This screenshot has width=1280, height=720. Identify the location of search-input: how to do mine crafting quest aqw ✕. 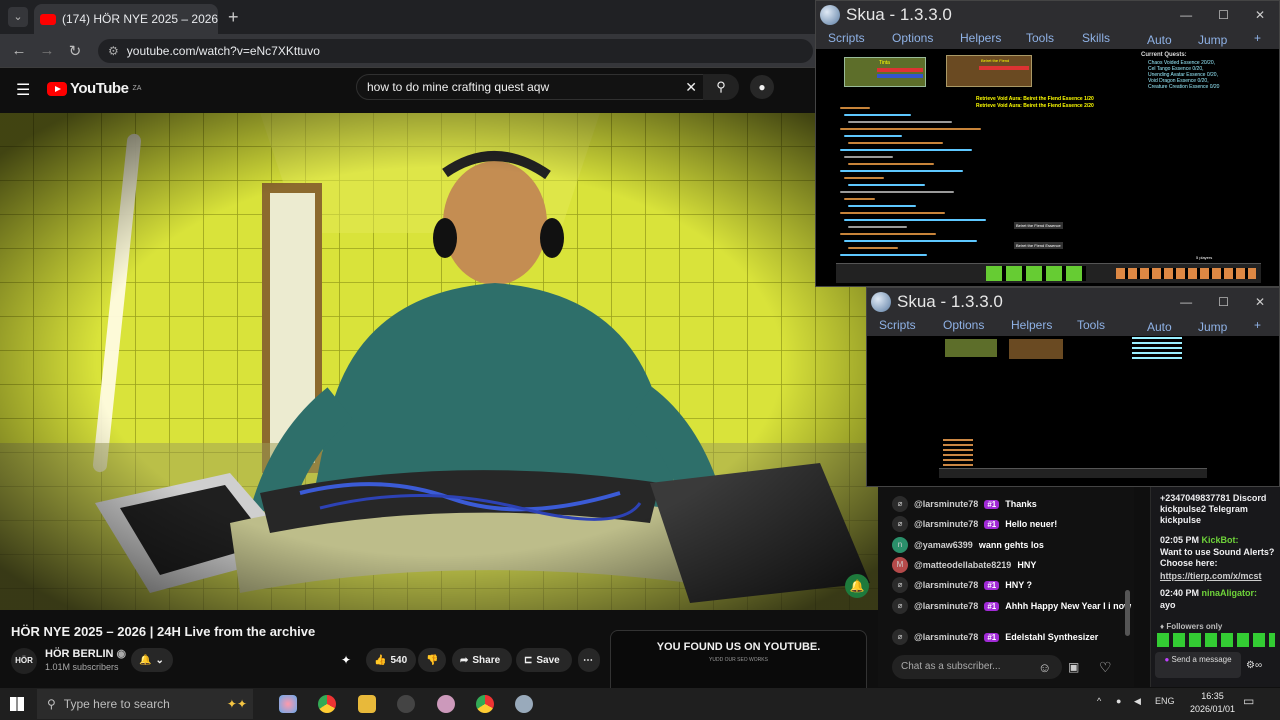
(531, 87).